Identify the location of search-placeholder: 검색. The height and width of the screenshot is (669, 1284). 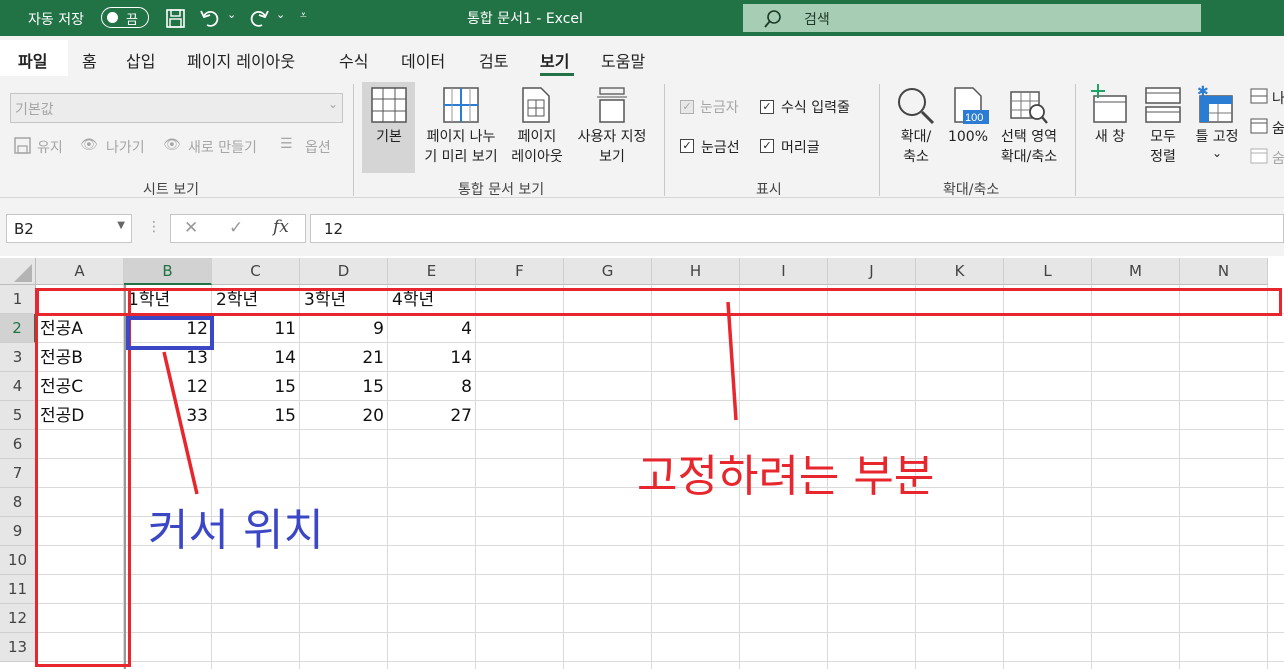
(817, 20).